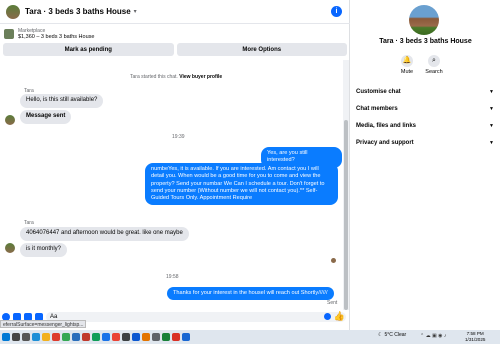  I want to click on mark-pending-button: Mark as pending, so click(88, 49).